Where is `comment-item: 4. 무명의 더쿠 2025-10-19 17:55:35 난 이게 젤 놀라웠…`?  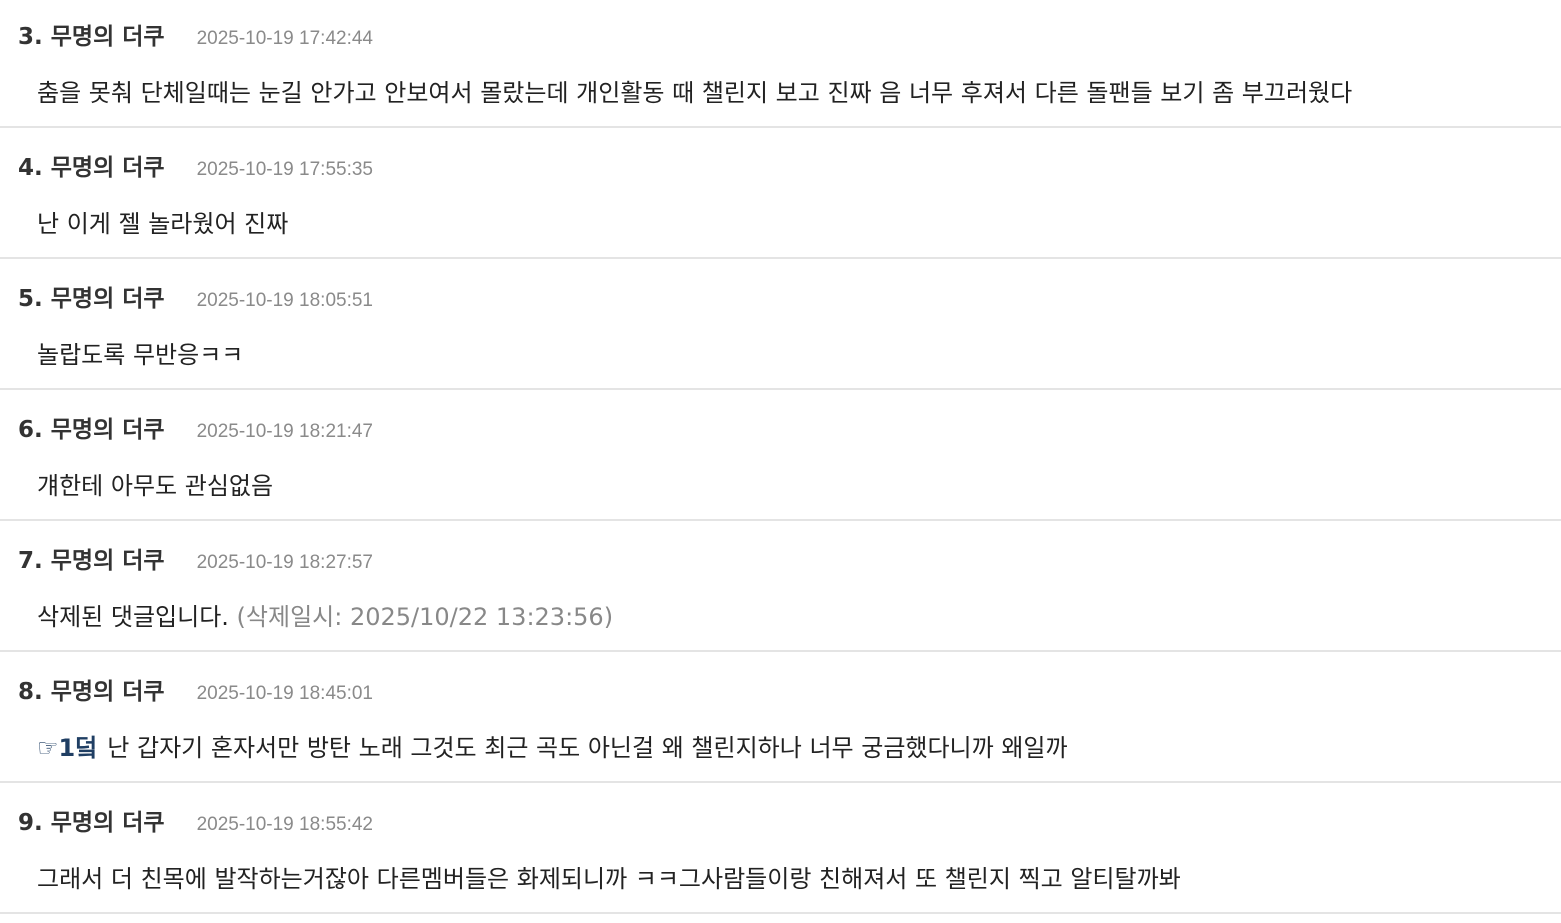 comment-item: 4. 무명의 더쿠 2025-10-19 17:55:35 난 이게 젤 놀라웠… is located at coordinates (780, 193).